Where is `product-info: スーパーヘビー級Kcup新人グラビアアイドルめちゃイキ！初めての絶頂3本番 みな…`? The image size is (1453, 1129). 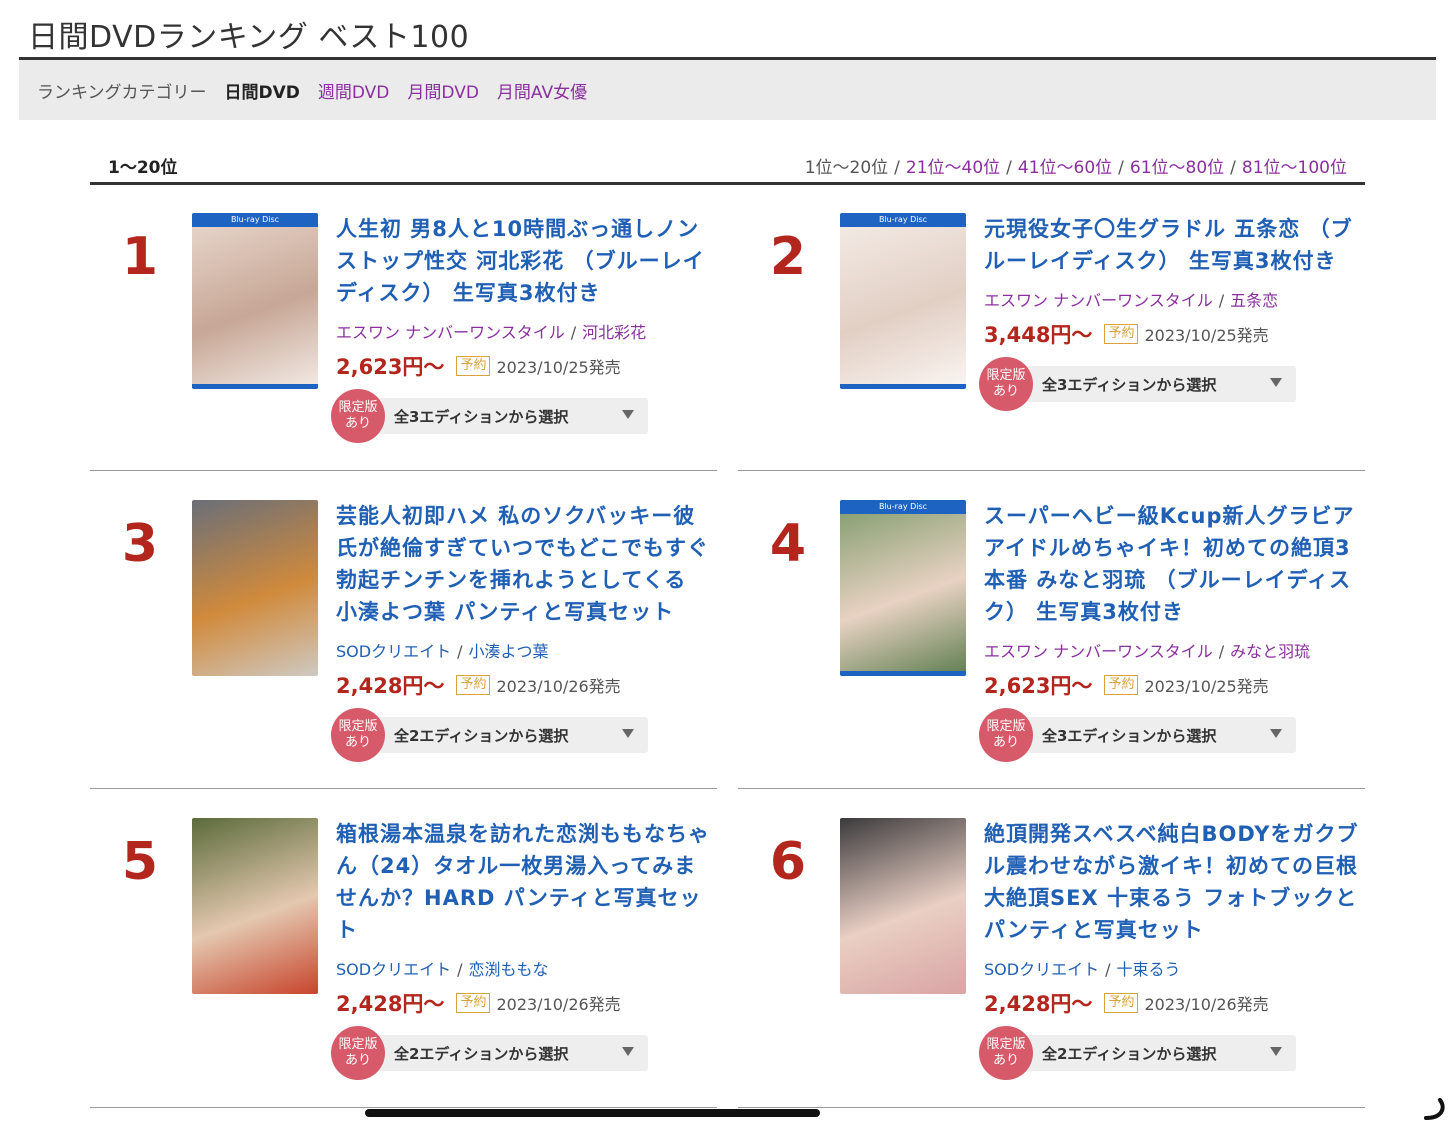 product-info: スーパーヘビー級Kcup新人グラビアアイドルめちゃイキ！初めての絶頂3本番 みな… is located at coordinates (1171, 631).